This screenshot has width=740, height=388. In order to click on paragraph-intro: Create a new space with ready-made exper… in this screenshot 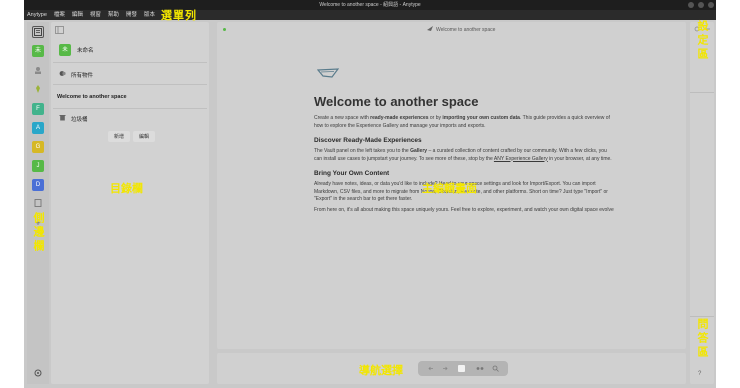, I will do `click(464, 122)`.